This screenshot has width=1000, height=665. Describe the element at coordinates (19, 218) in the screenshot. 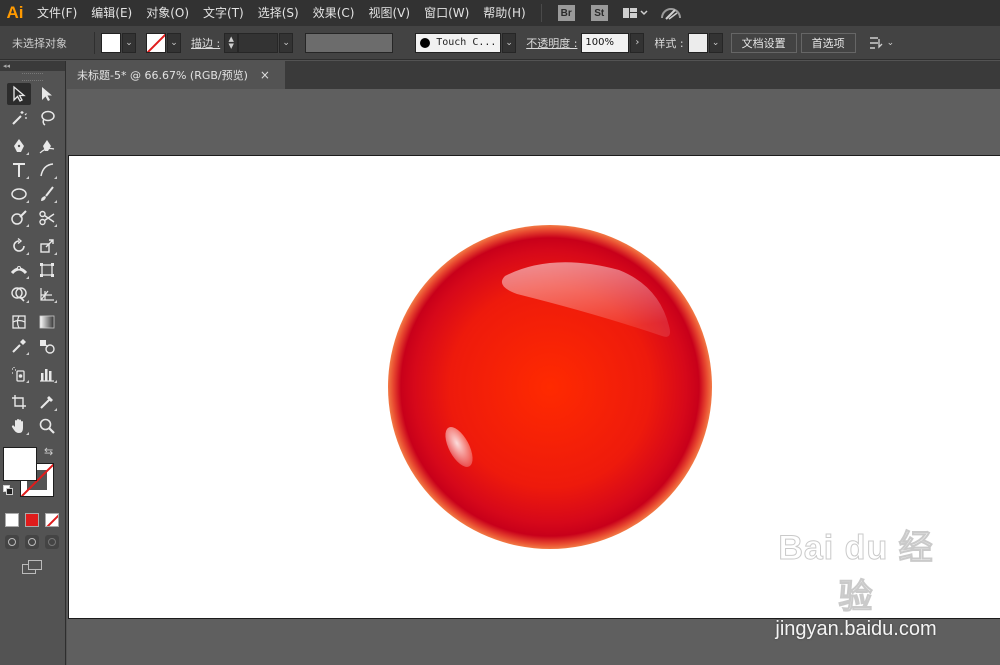

I see `shaper-tool-icon` at that location.